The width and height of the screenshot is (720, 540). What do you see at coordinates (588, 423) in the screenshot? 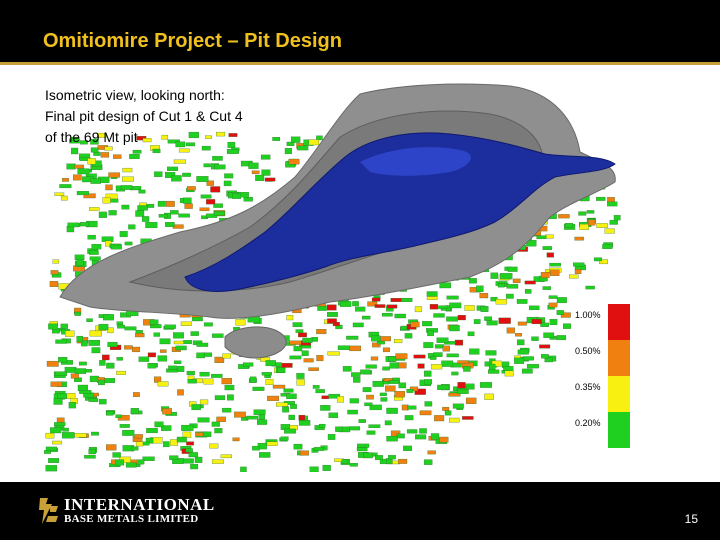
I see `legend-label: 0.20%` at bounding box center [588, 423].